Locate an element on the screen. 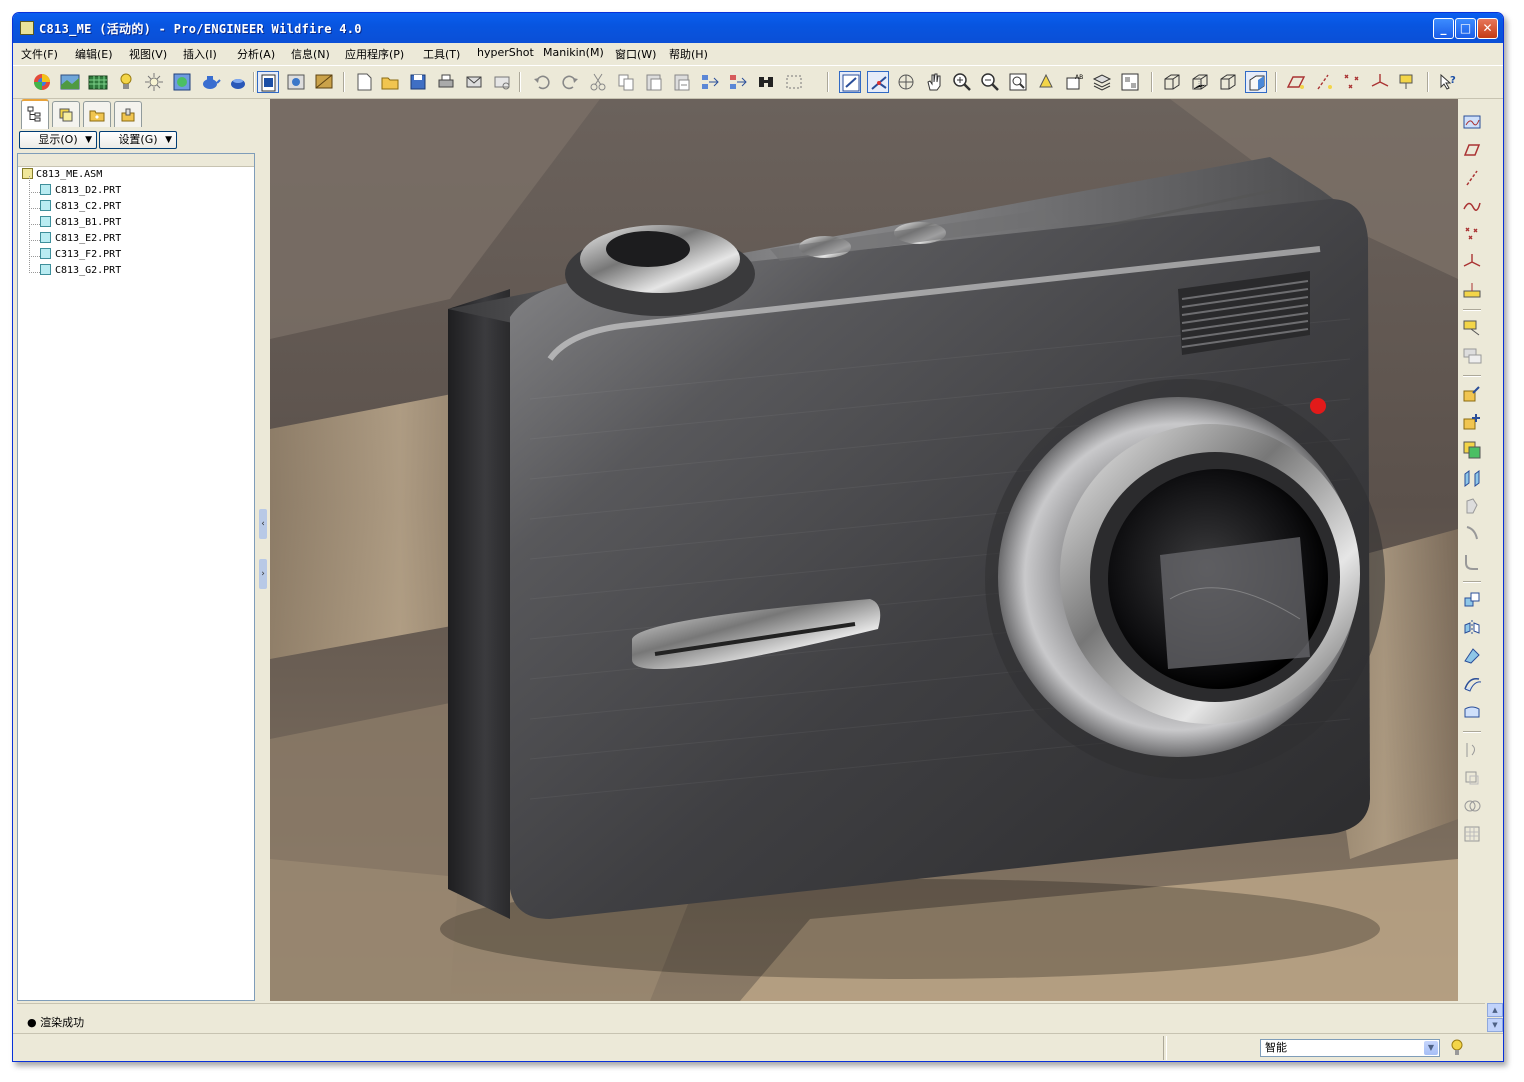  menu-info: 信息(N) is located at coordinates (310, 54).